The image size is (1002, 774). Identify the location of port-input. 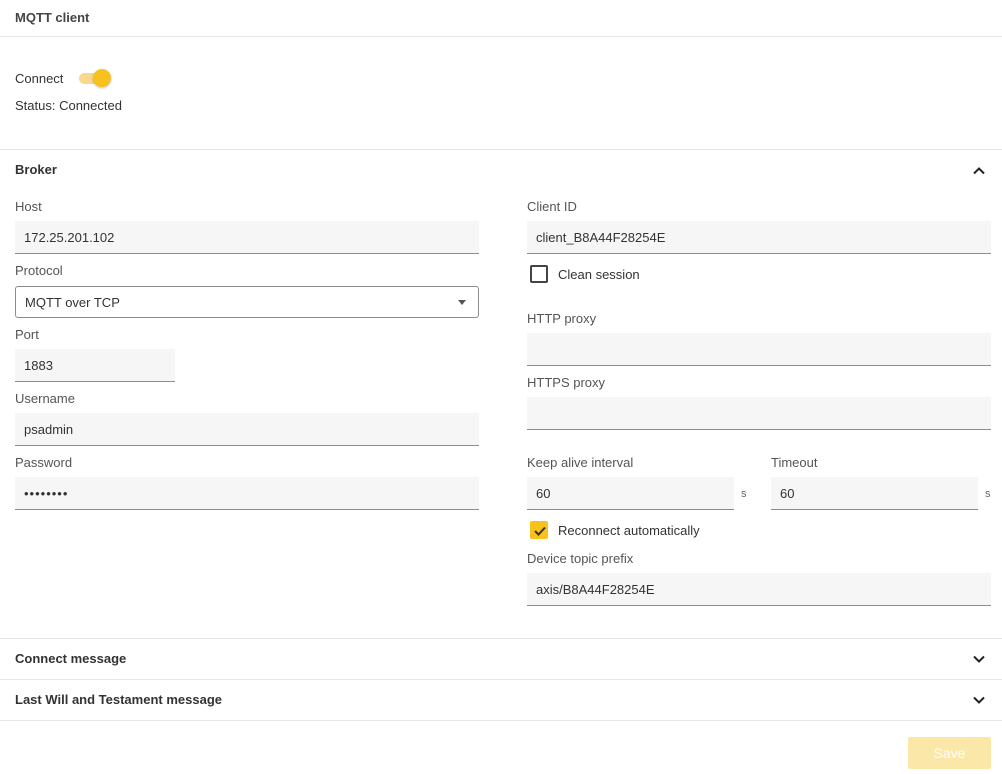
(95, 365).